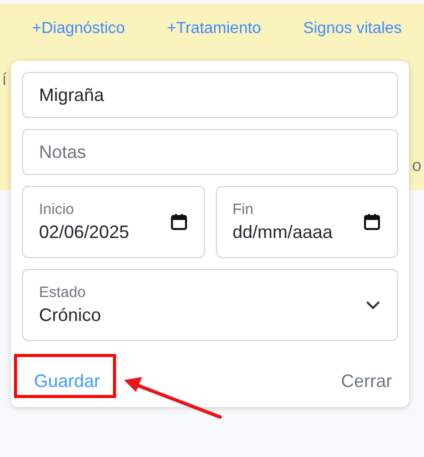  Describe the element at coordinates (352, 29) in the screenshot. I see `toolbar-link: Signos vitales` at that location.